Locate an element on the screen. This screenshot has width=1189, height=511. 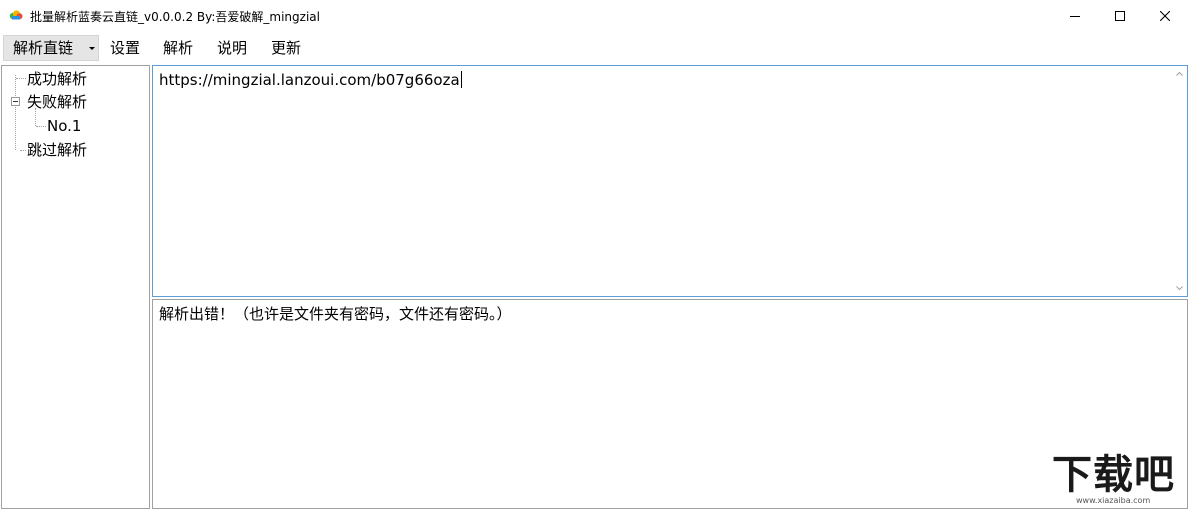
close-button is located at coordinates (1165, 16).